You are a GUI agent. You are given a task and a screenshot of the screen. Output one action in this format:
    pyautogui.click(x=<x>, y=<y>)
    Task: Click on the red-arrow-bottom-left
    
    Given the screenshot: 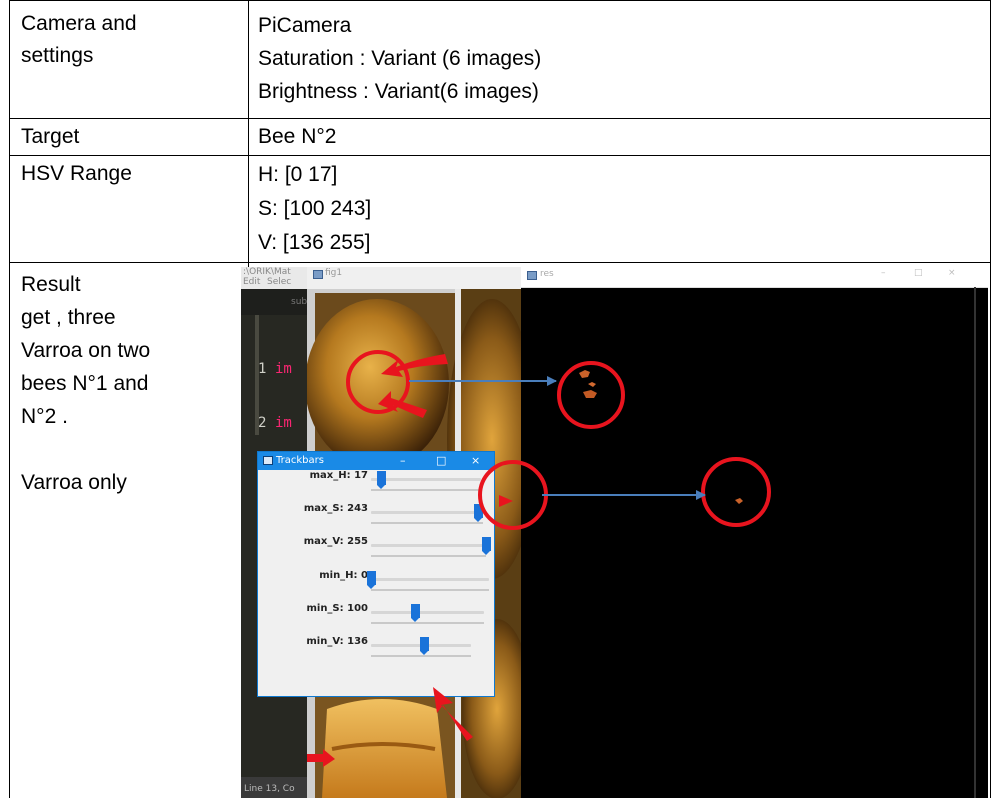 What is the action you would take?
    pyautogui.click(x=321, y=758)
    